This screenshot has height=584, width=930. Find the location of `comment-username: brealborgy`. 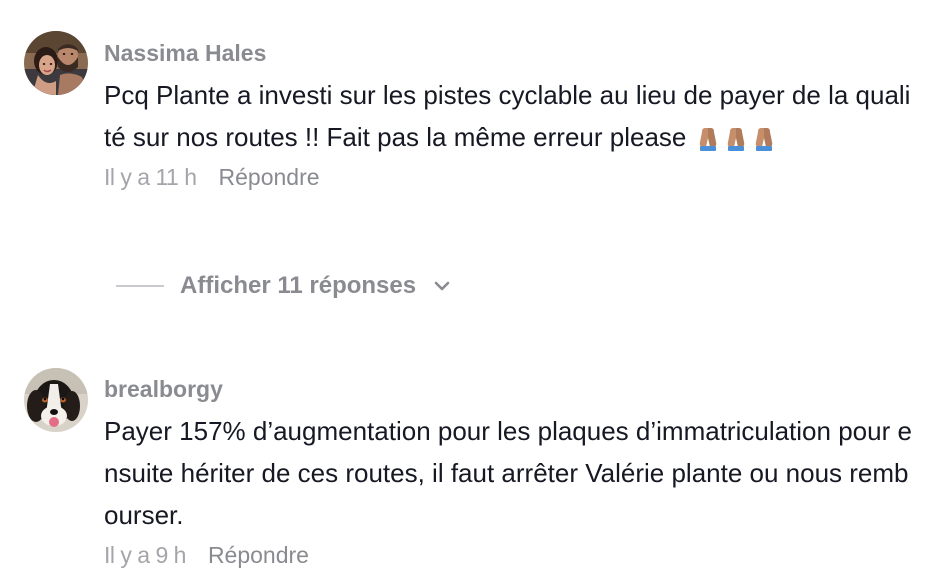

comment-username: brealborgy is located at coordinates (510, 389).